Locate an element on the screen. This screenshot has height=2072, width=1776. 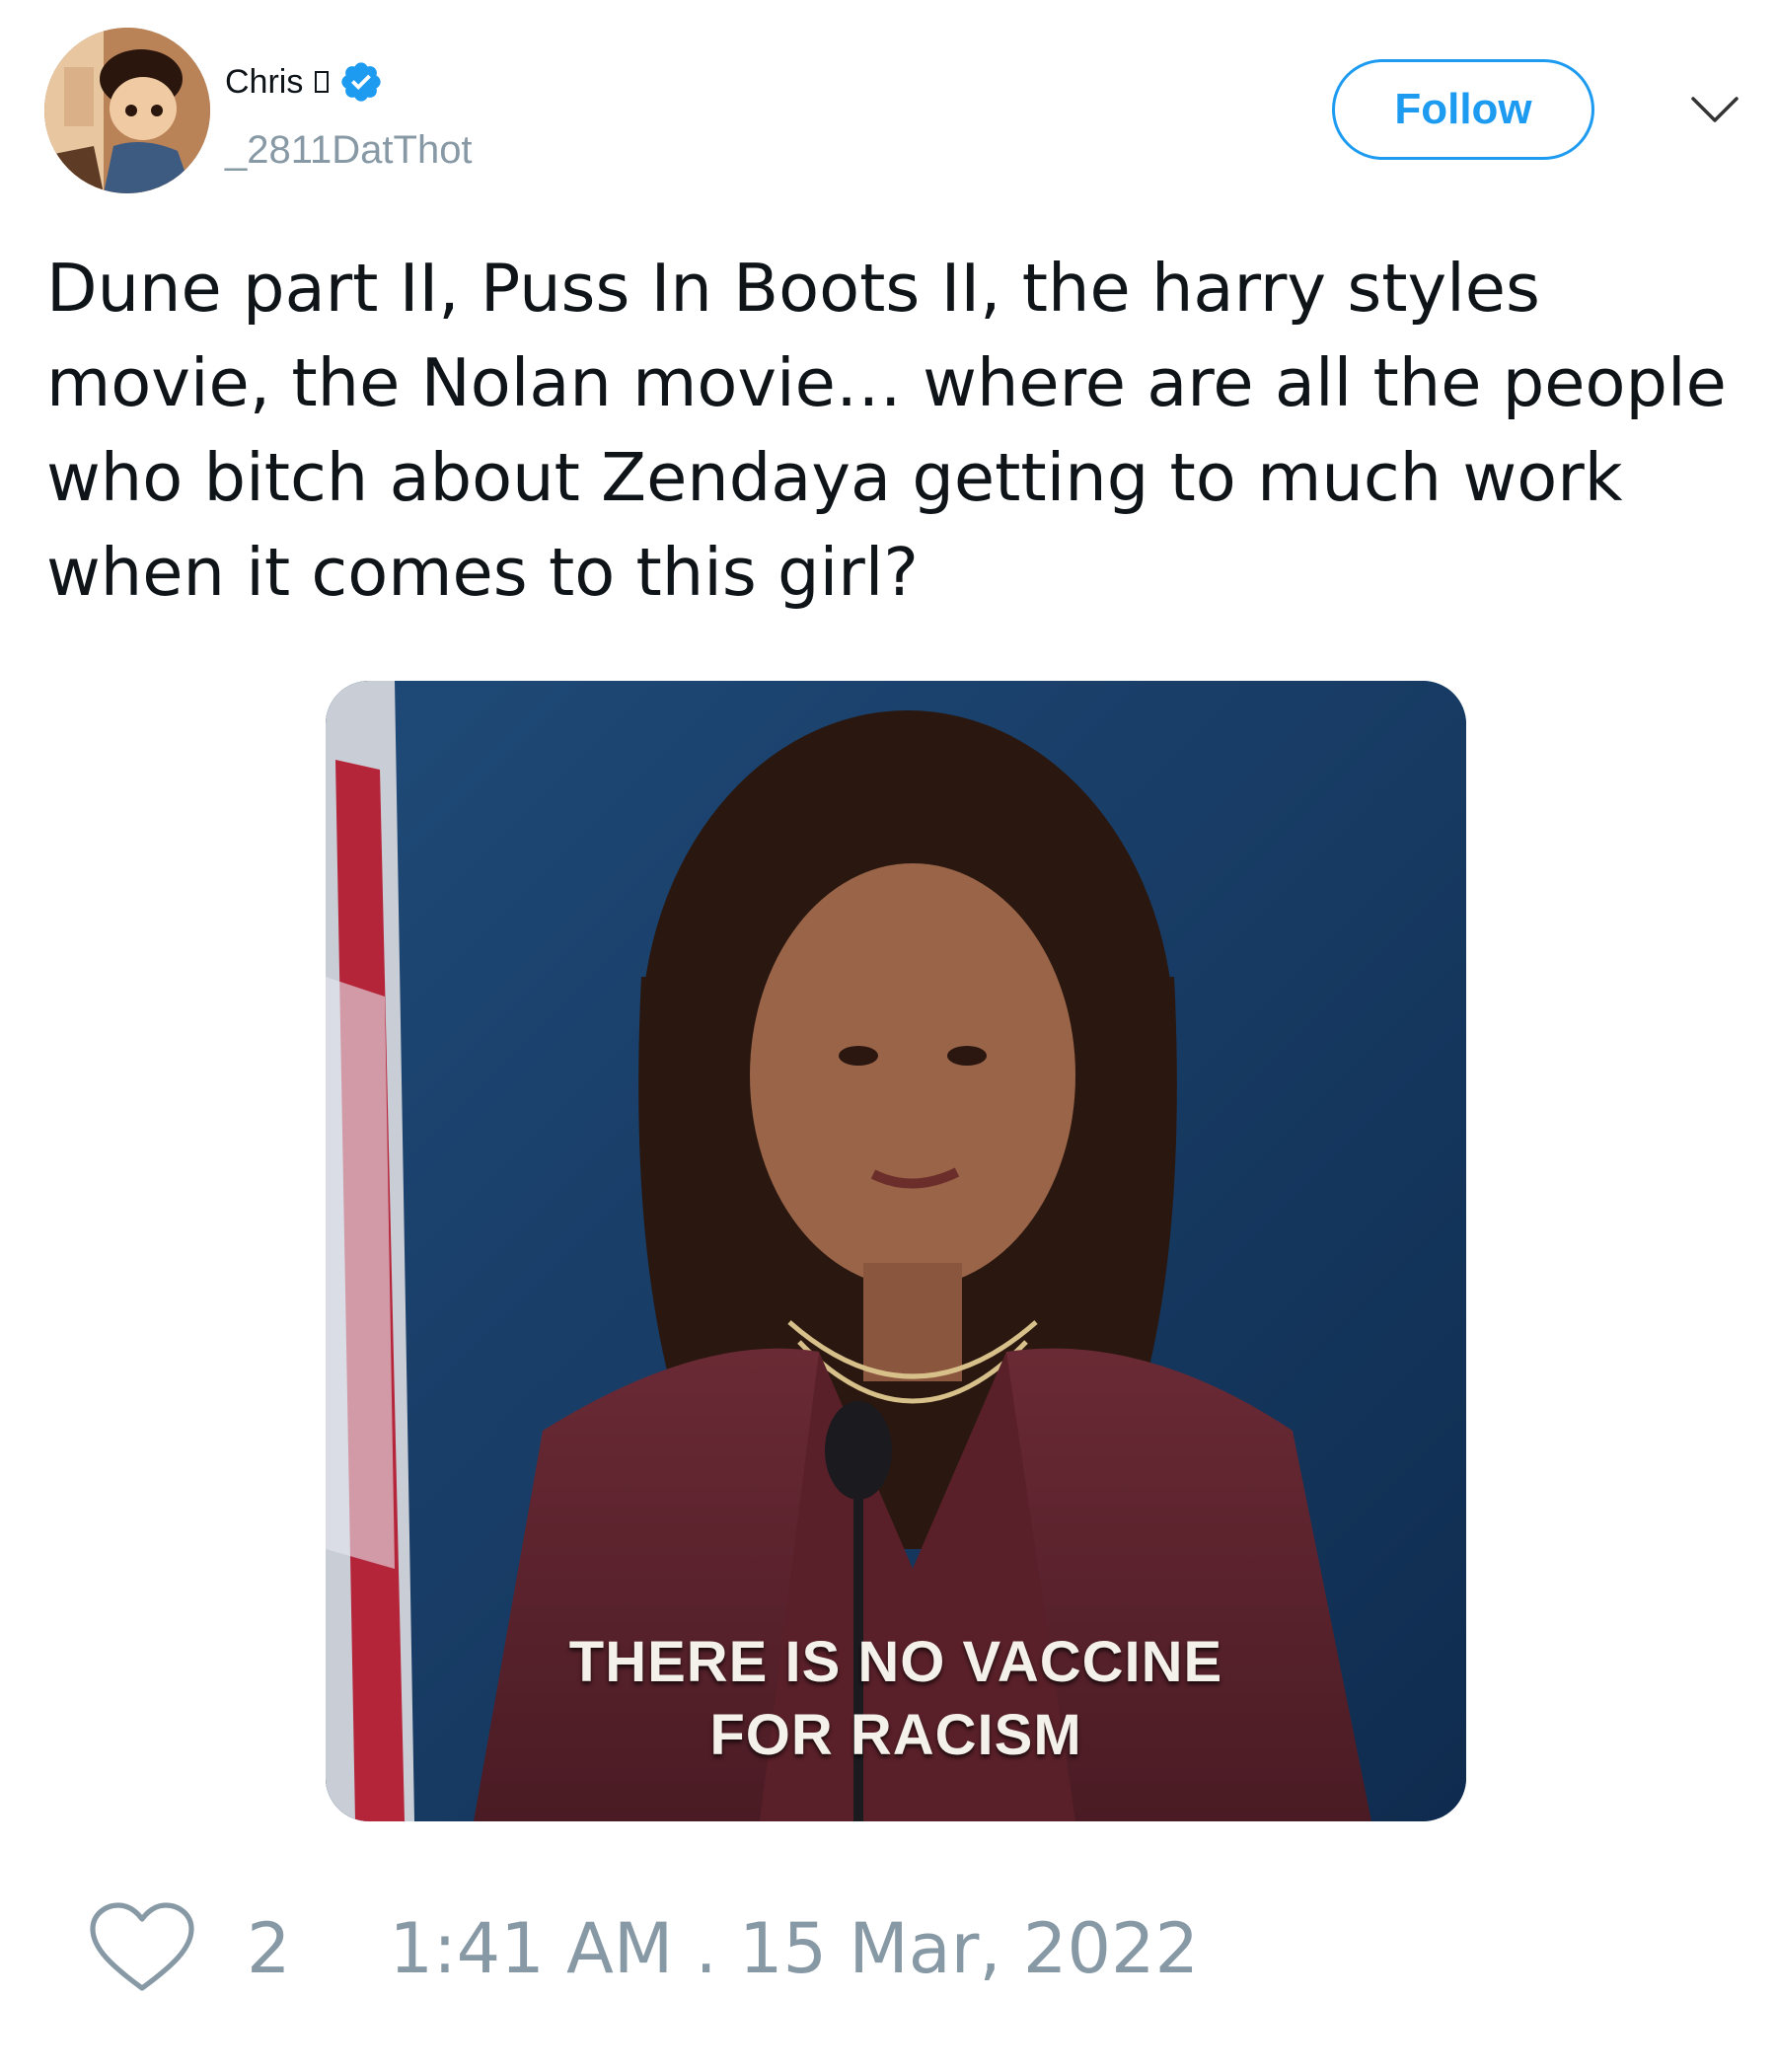
heart-outline-icon is located at coordinates (142, 1949).